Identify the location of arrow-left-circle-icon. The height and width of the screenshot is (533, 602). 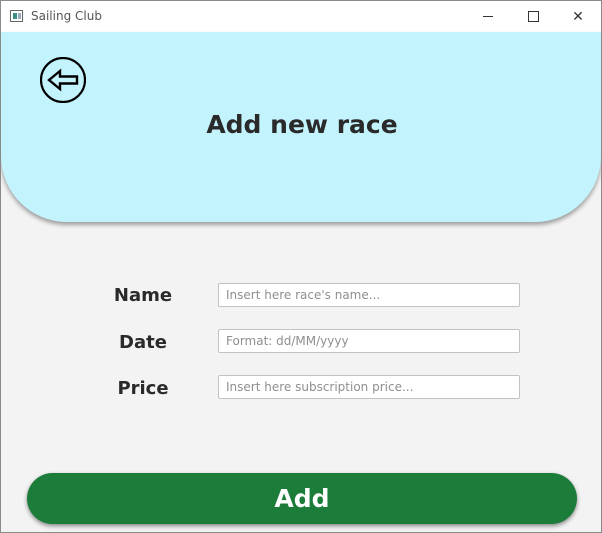
(63, 80).